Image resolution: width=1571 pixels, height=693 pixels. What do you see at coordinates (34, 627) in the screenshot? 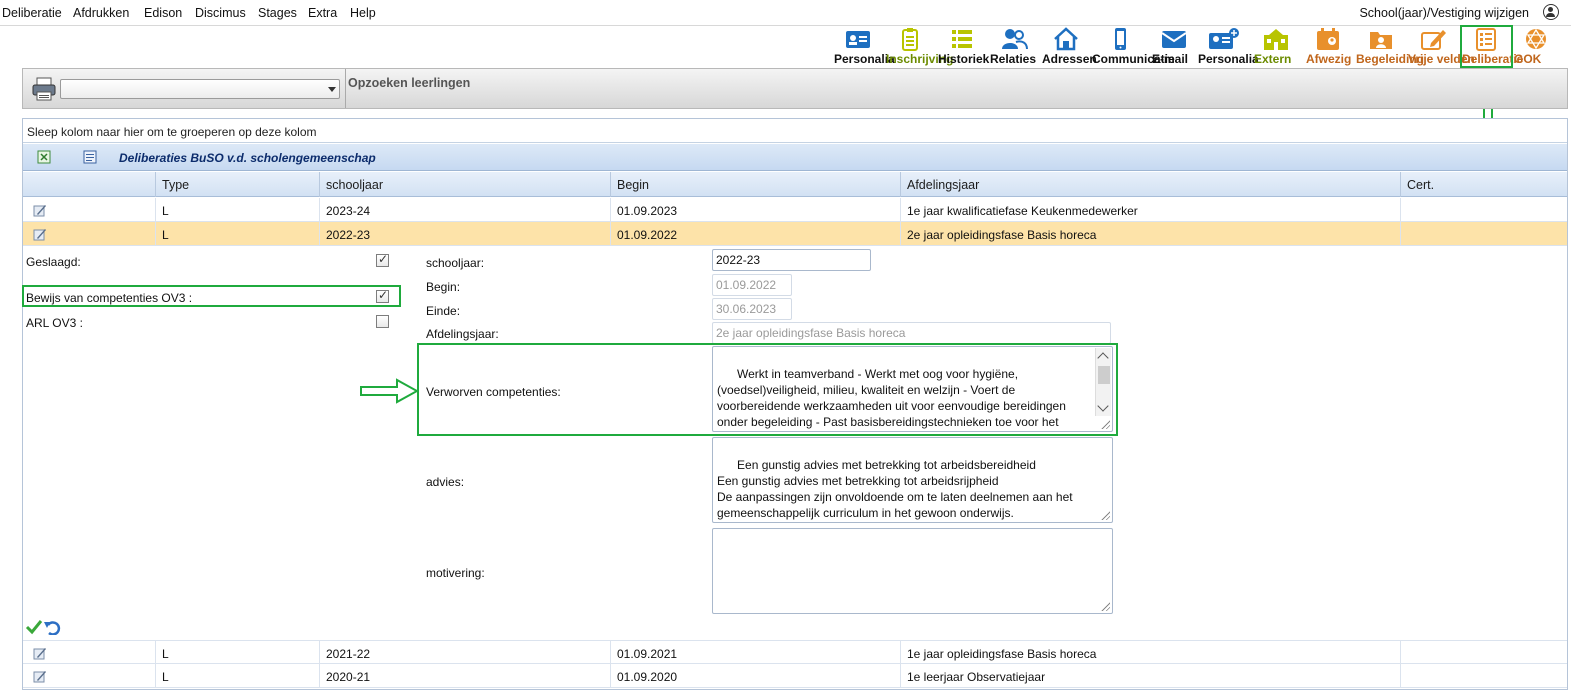
I see `save-checkmark-icon` at bounding box center [34, 627].